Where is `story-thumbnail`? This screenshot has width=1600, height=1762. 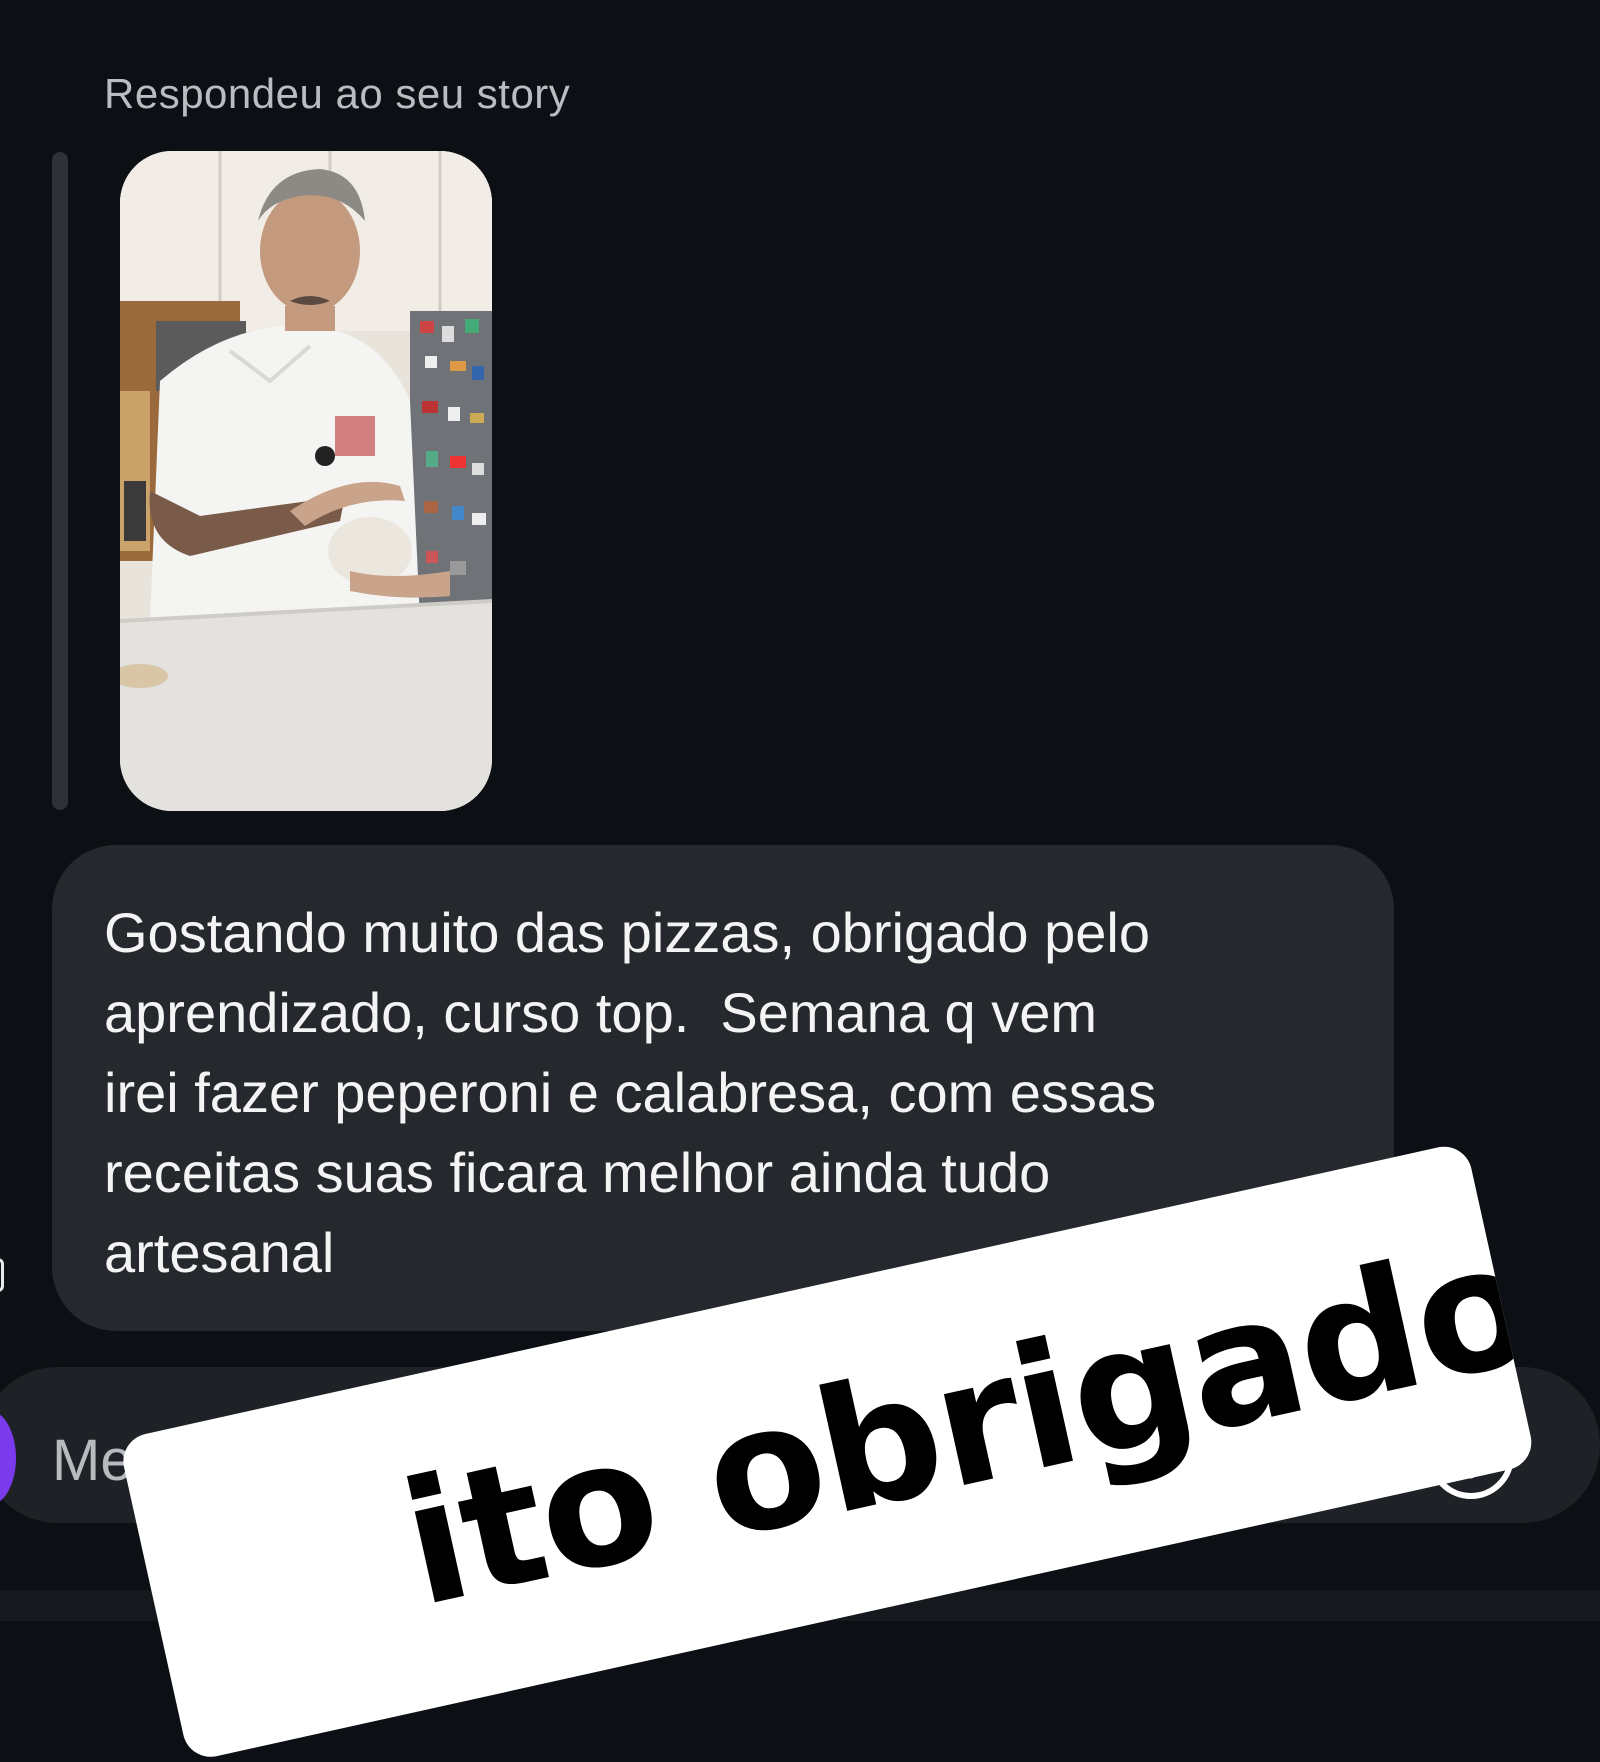
story-thumbnail is located at coordinates (306, 481).